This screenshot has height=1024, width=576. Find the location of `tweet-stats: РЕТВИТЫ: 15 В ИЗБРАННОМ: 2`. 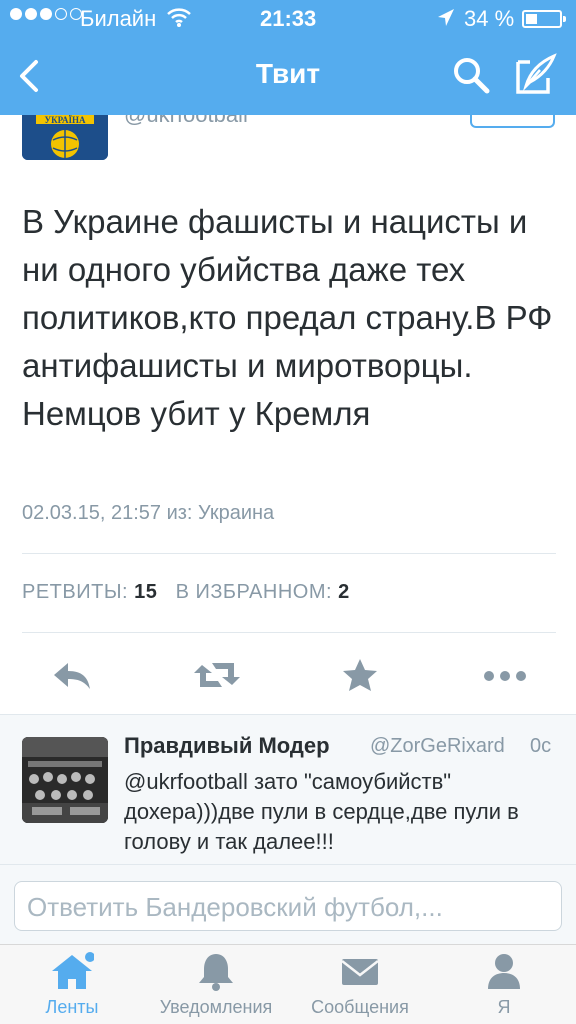

tweet-stats: РЕТВИТЫ: 15 В ИЗБРАННОМ: 2 is located at coordinates (186, 592).